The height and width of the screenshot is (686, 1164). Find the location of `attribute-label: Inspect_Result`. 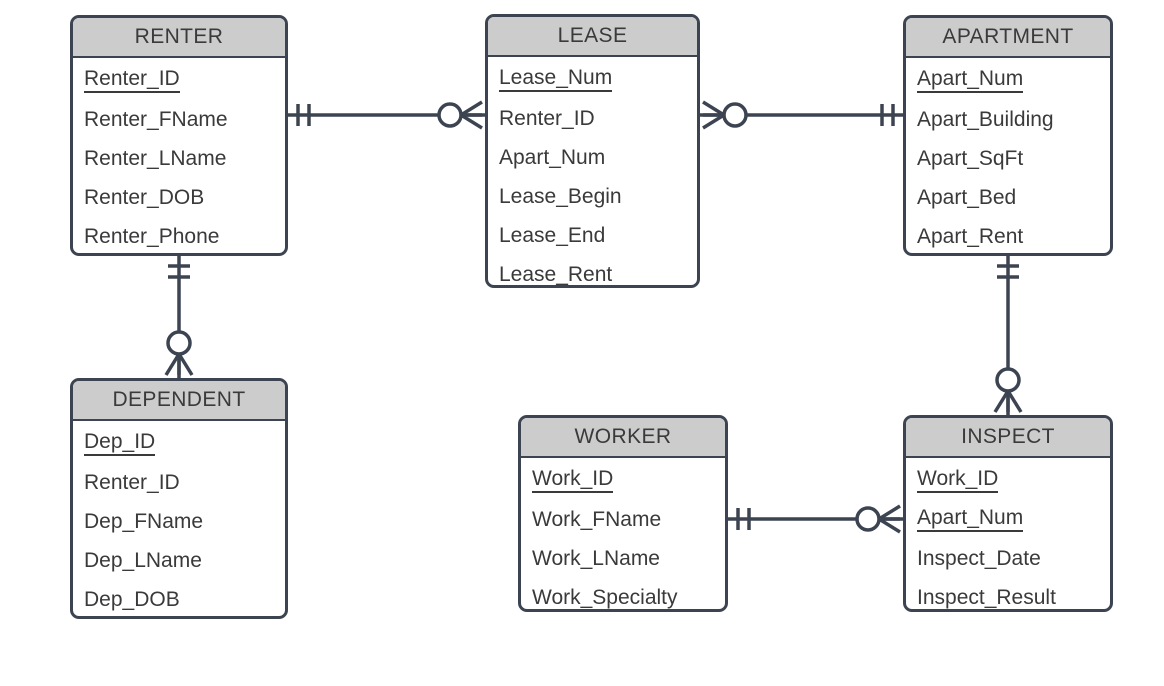

attribute-label: Inspect_Result is located at coordinates (986, 597).